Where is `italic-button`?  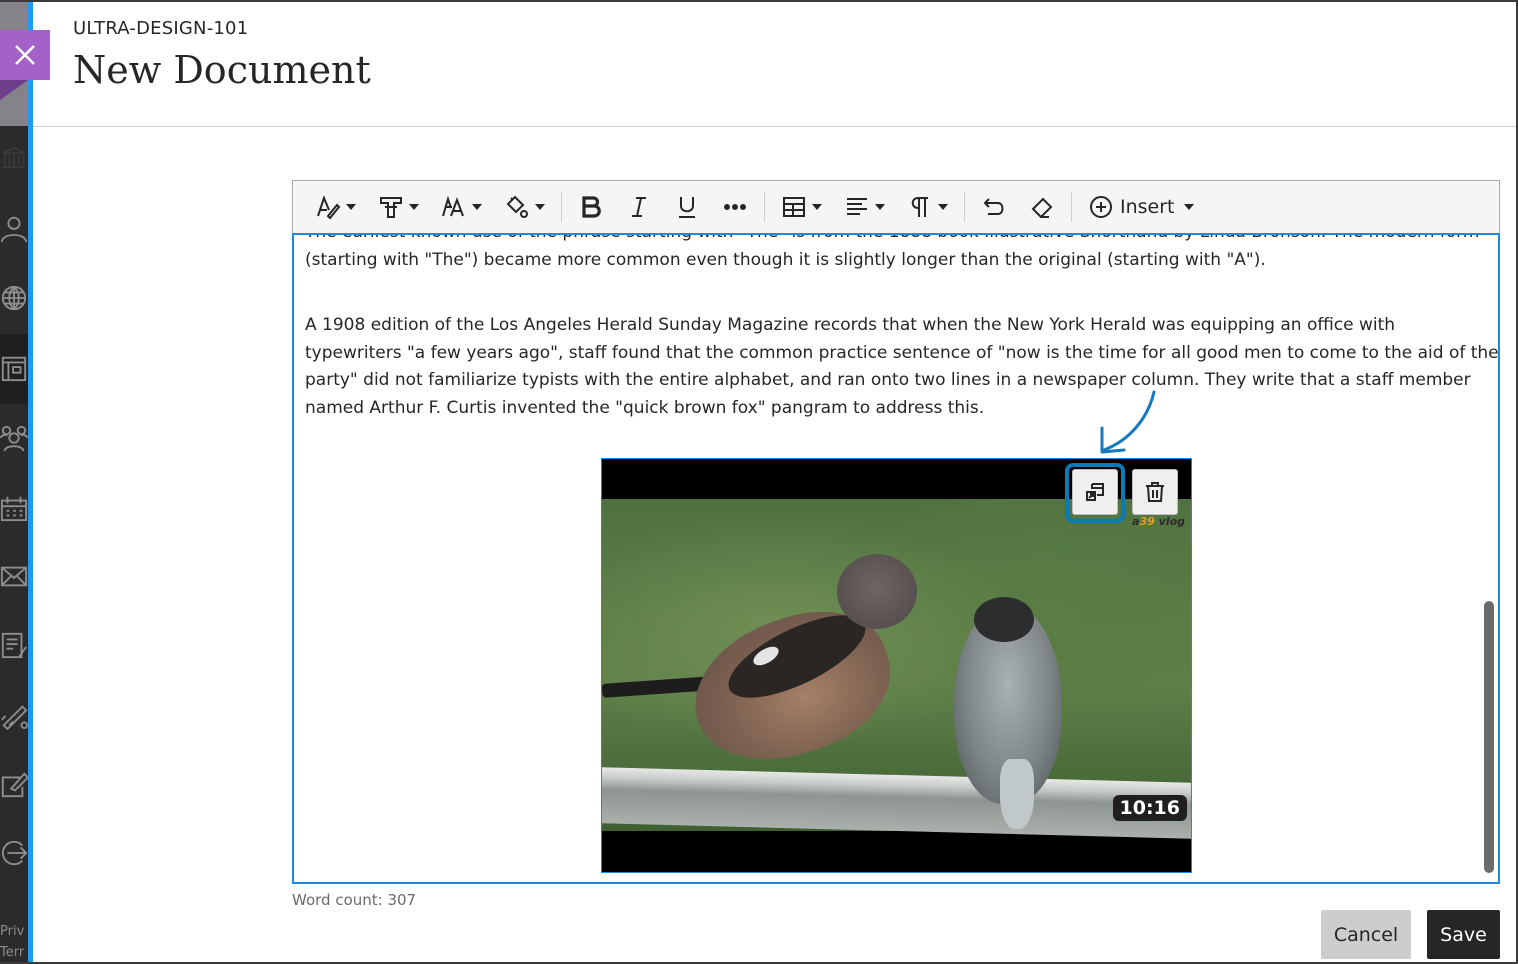
italic-button is located at coordinates (639, 207).